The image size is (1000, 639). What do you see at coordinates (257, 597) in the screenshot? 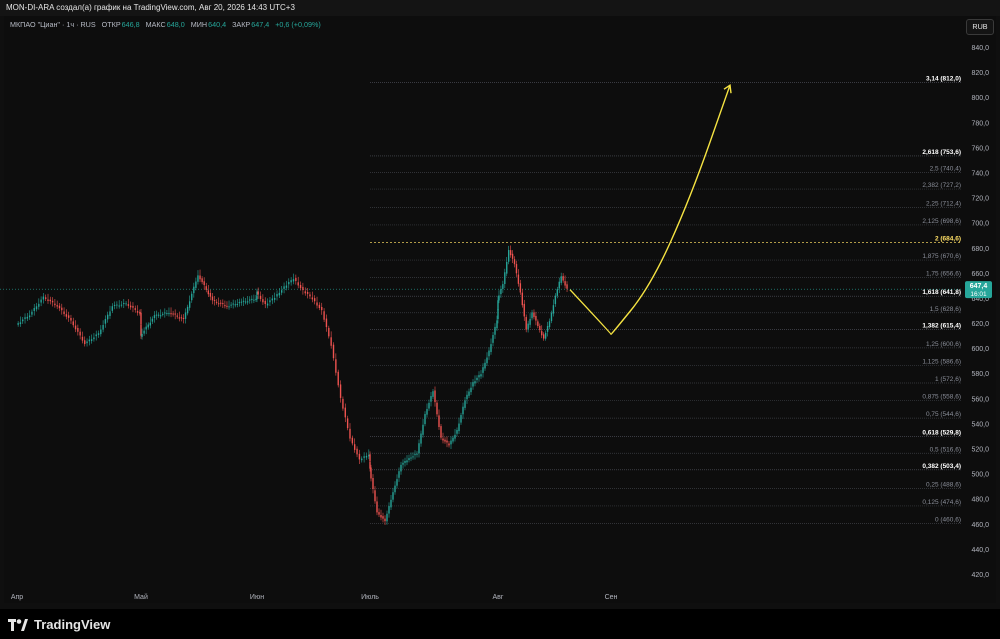
I see `x-axis-tick-label: Июн` at bounding box center [257, 597].